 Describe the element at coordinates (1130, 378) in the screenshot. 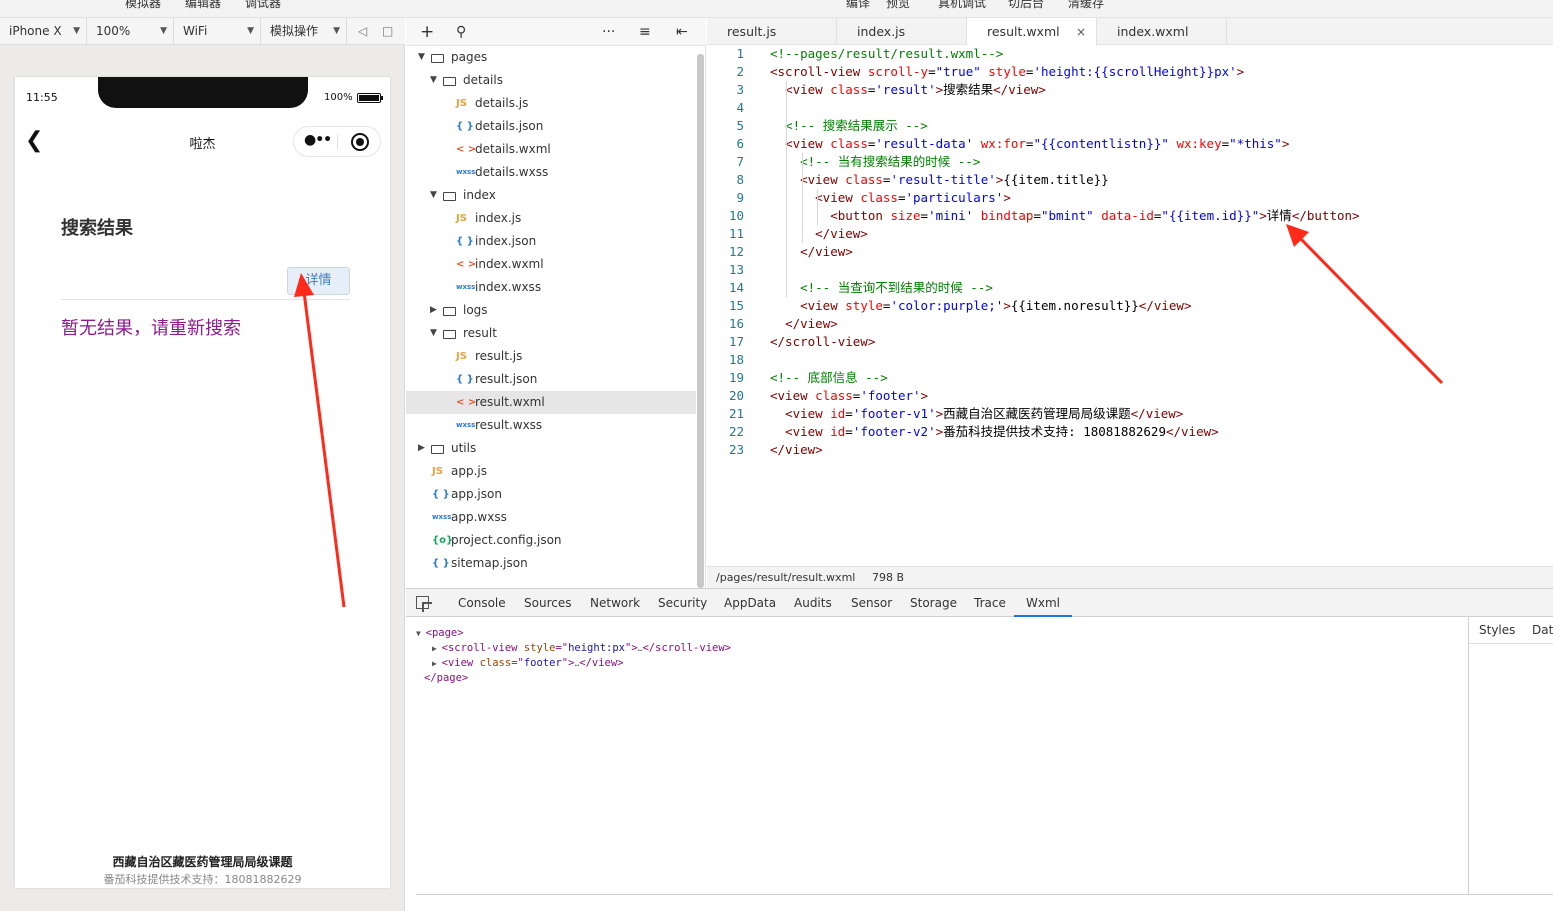

I see `code-line: 19 <!-- 底部信息 -->` at that location.